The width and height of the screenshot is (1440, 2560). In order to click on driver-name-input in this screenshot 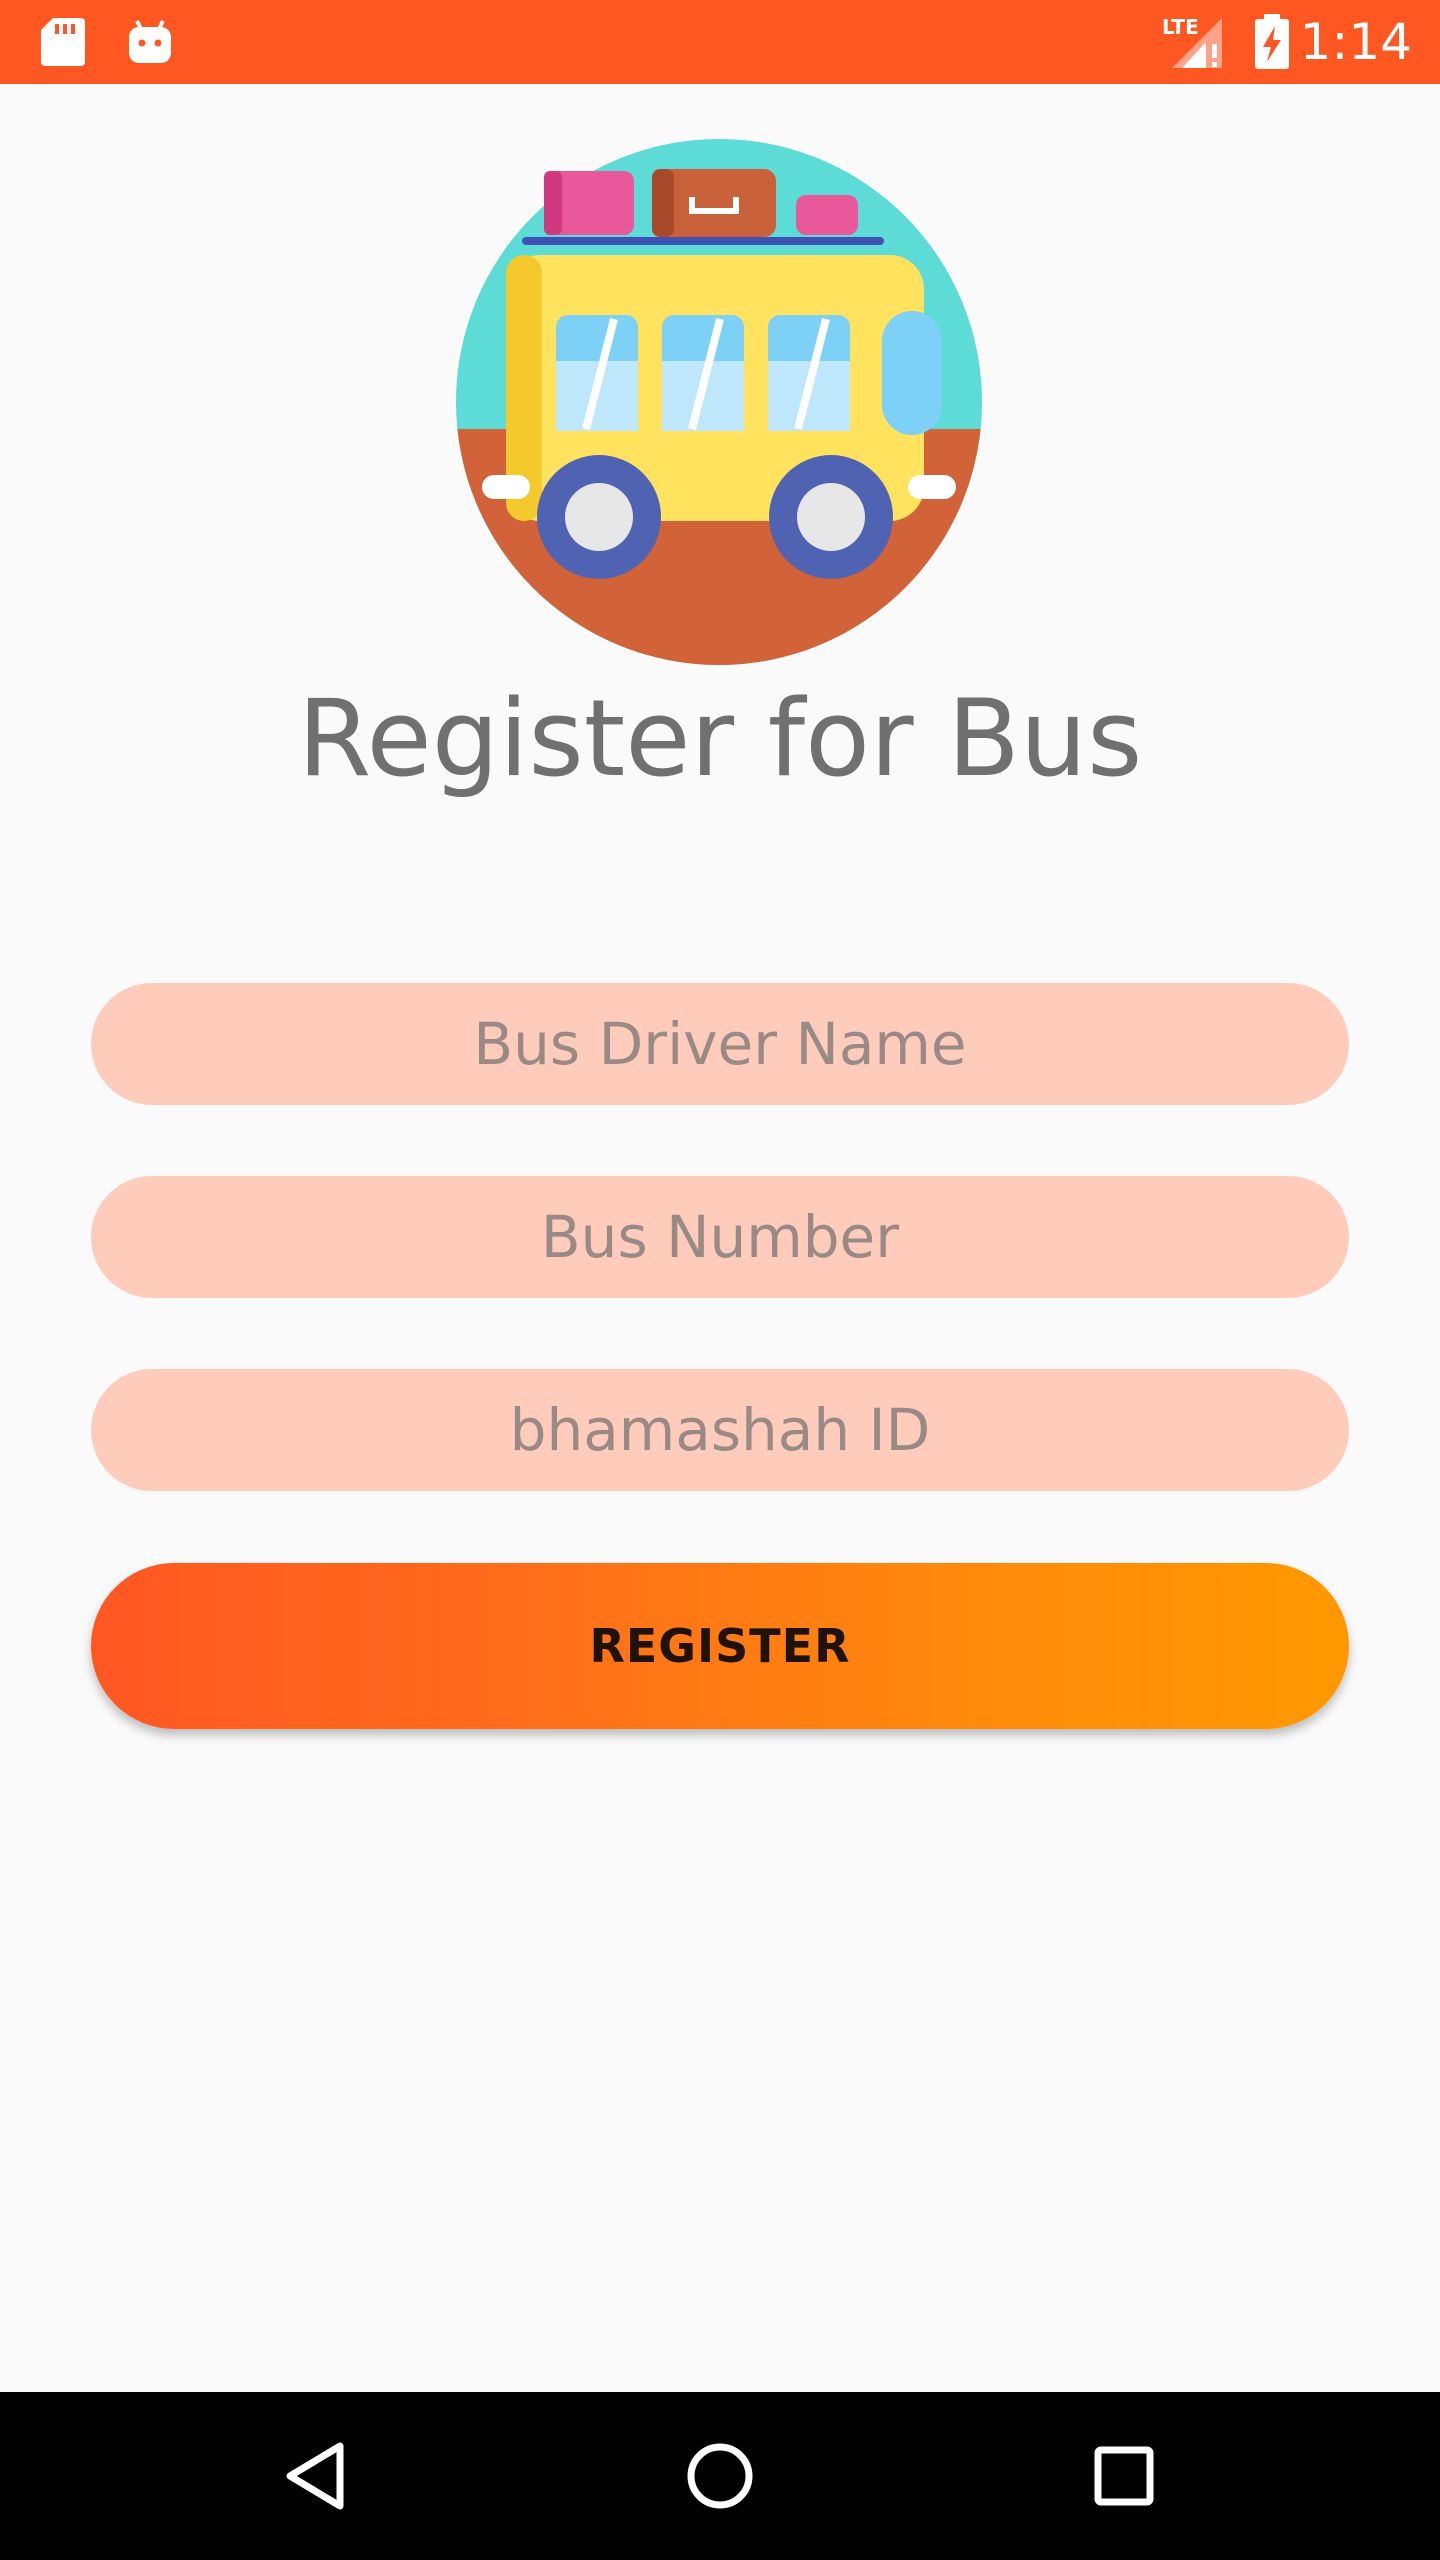, I will do `click(720, 1044)`.